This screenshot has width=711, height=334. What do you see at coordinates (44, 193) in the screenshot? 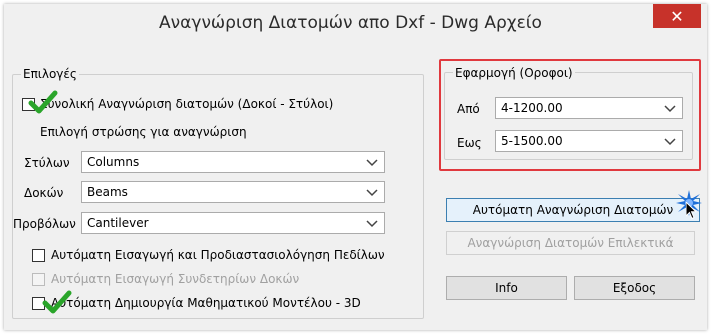
I see `beams-label: Δοκών` at bounding box center [44, 193].